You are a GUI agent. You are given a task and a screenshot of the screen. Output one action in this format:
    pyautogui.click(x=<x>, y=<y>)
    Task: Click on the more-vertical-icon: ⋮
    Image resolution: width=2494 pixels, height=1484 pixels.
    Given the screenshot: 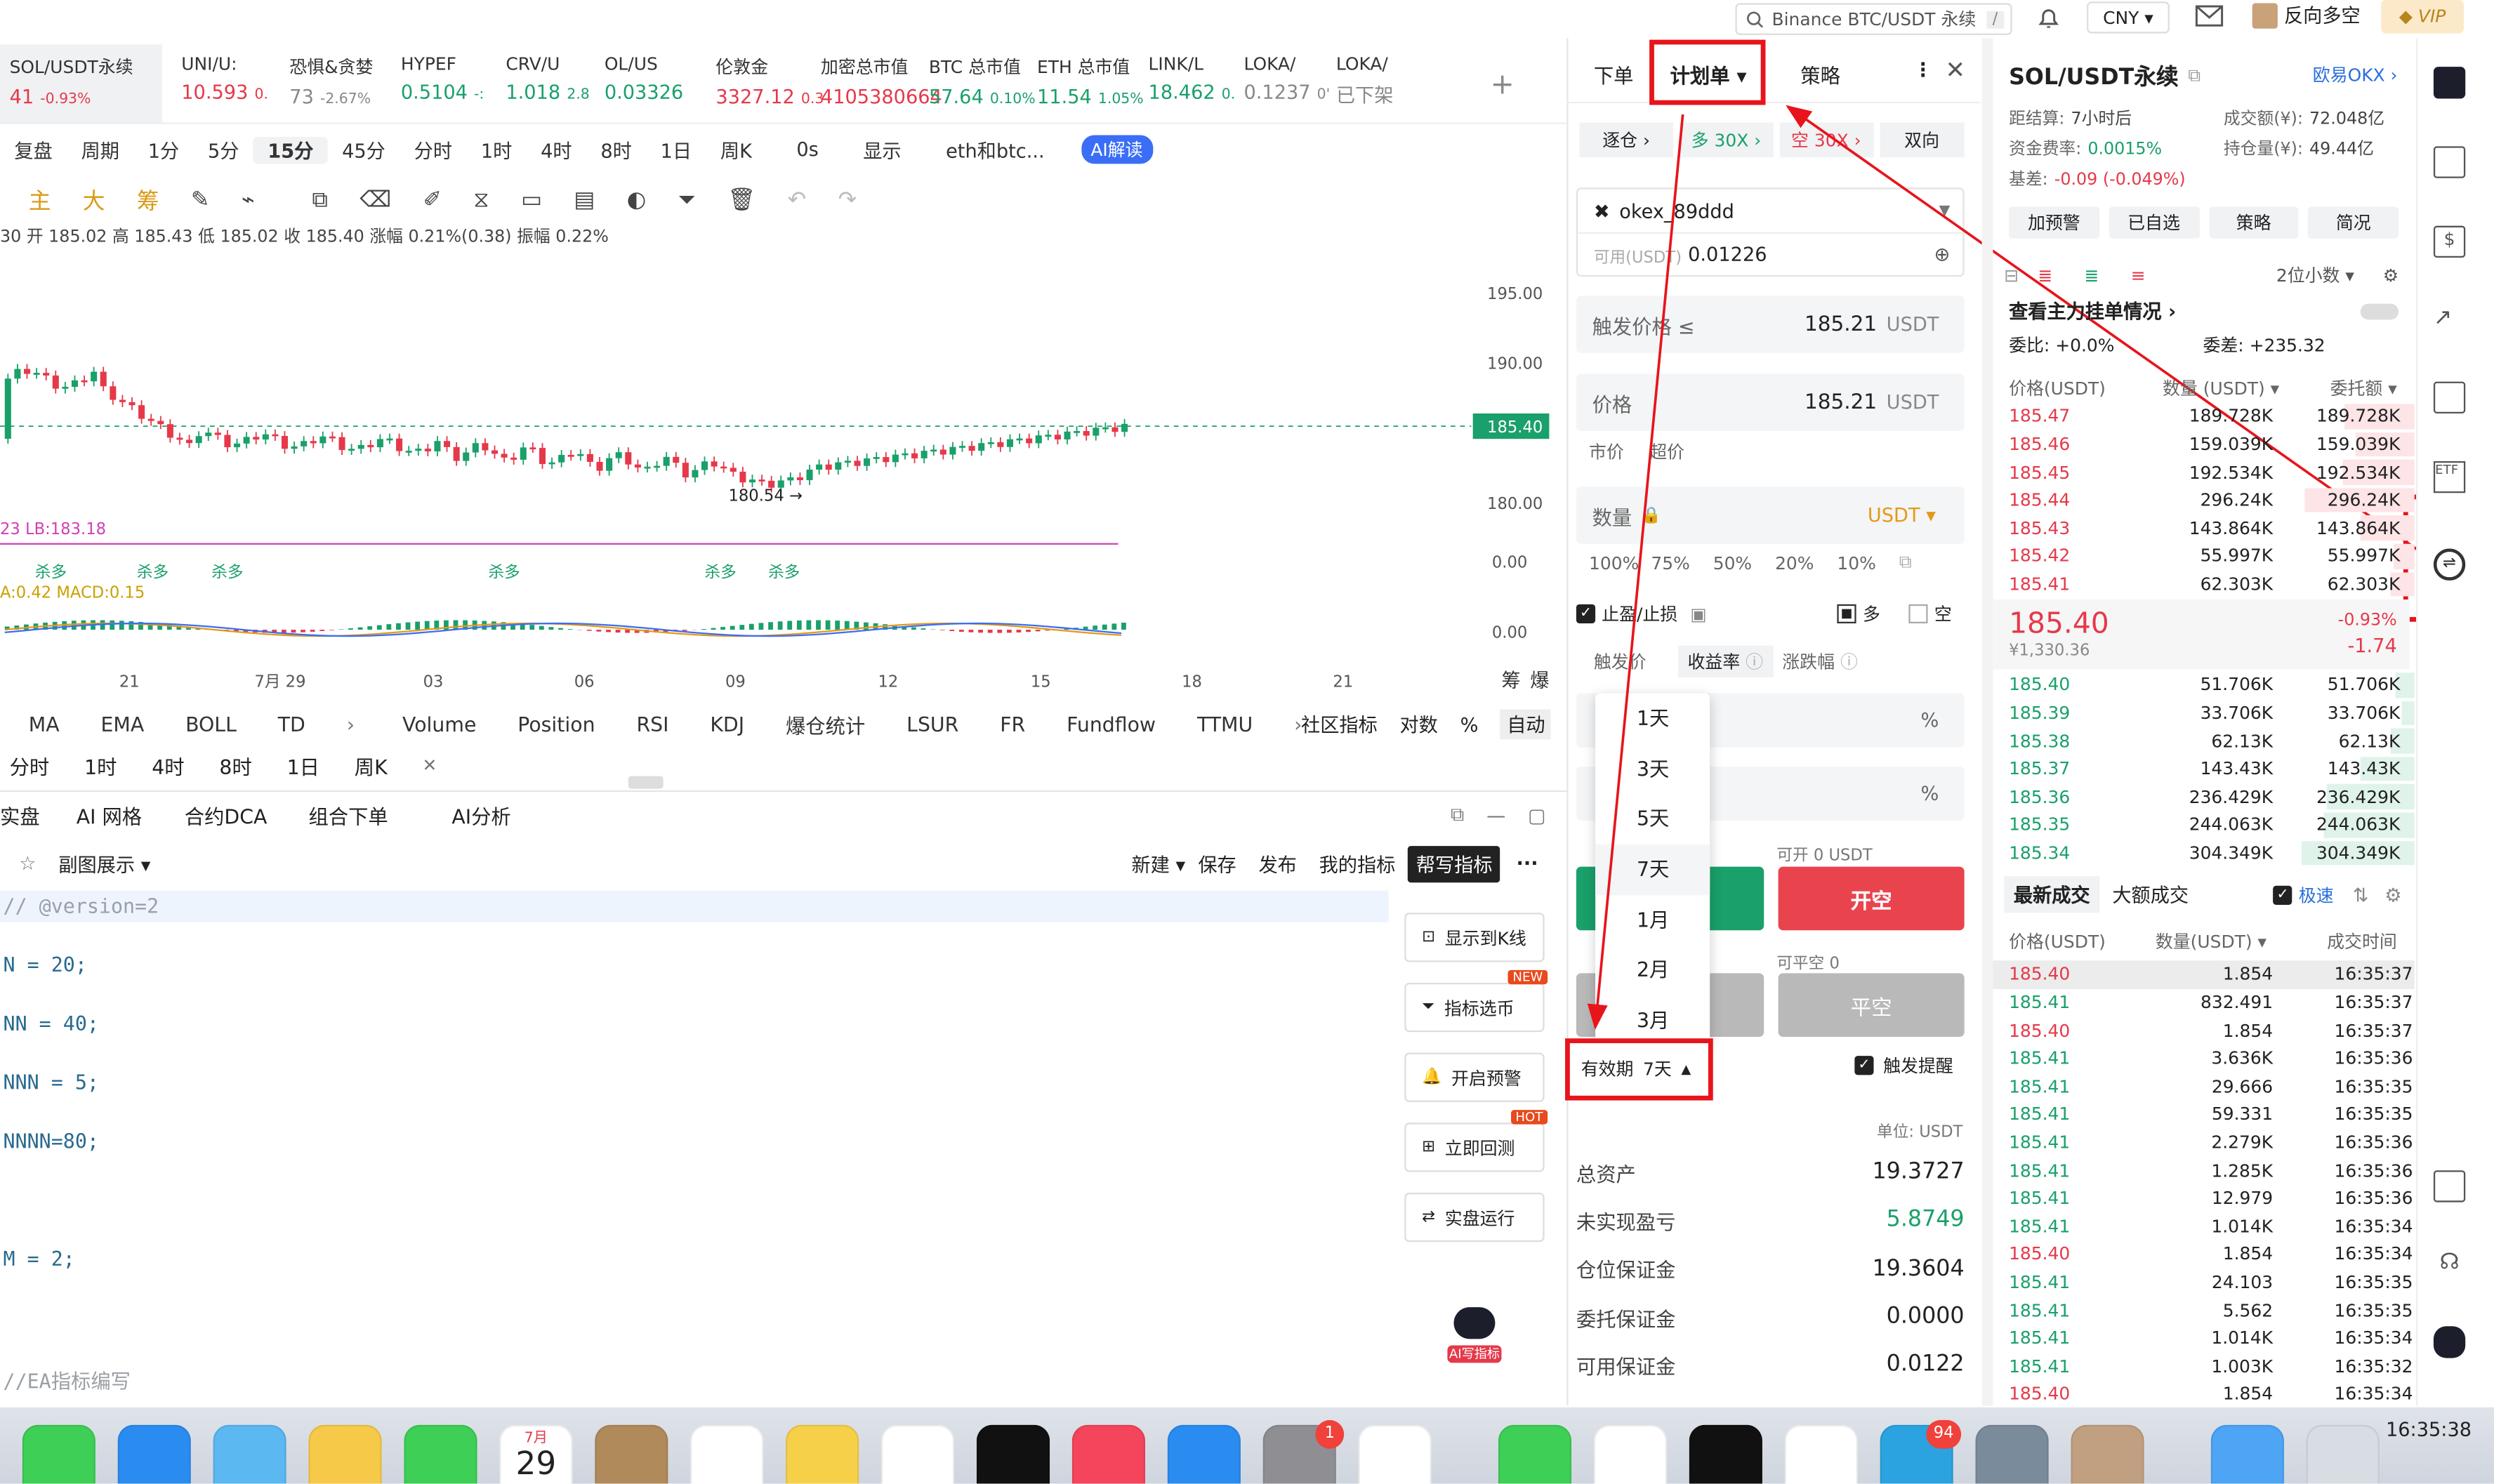 What is the action you would take?
    pyautogui.click(x=1922, y=70)
    